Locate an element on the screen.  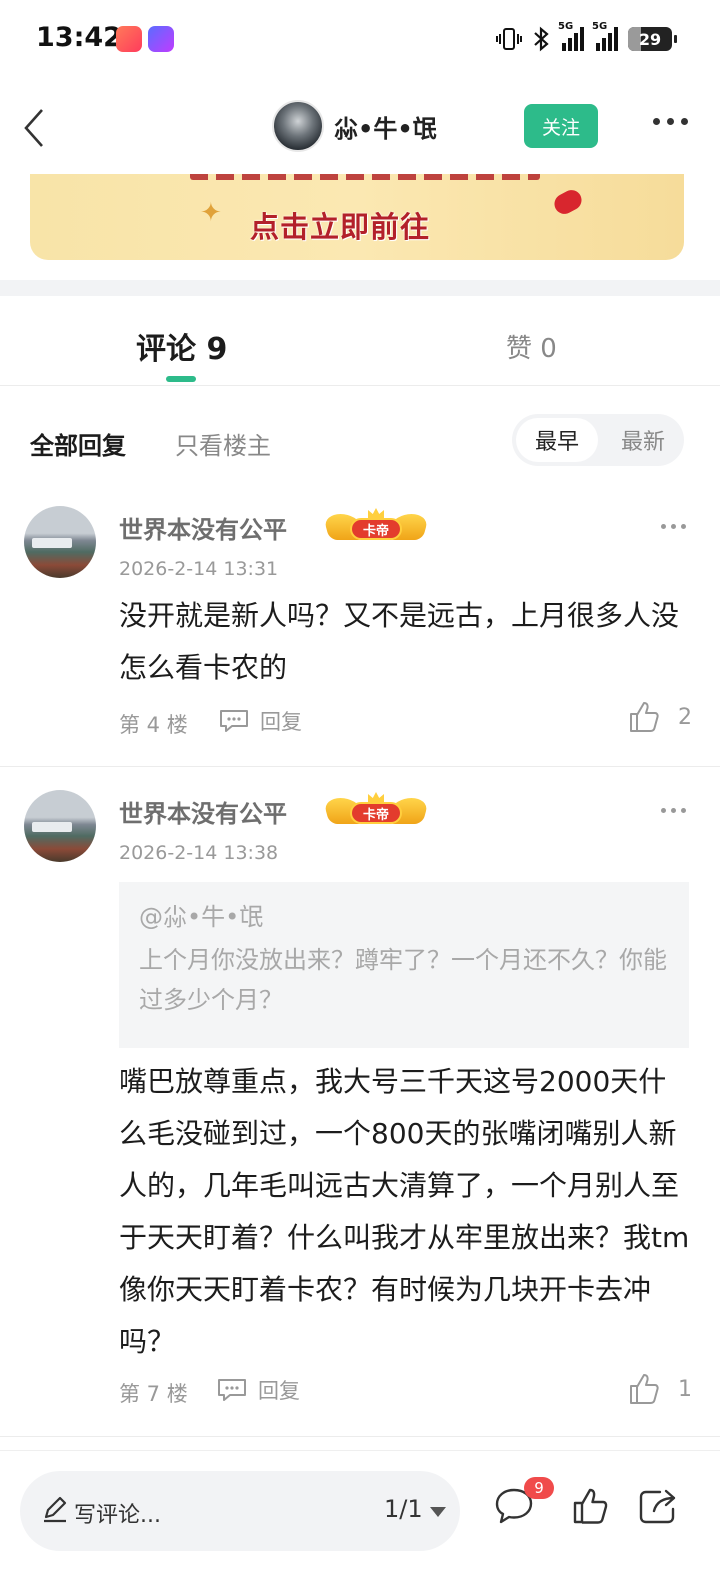
quoted-text: 上个月你没放出来？蹲牢了？一个月还不久？你能过多少个月？ is located at coordinates (403, 980).